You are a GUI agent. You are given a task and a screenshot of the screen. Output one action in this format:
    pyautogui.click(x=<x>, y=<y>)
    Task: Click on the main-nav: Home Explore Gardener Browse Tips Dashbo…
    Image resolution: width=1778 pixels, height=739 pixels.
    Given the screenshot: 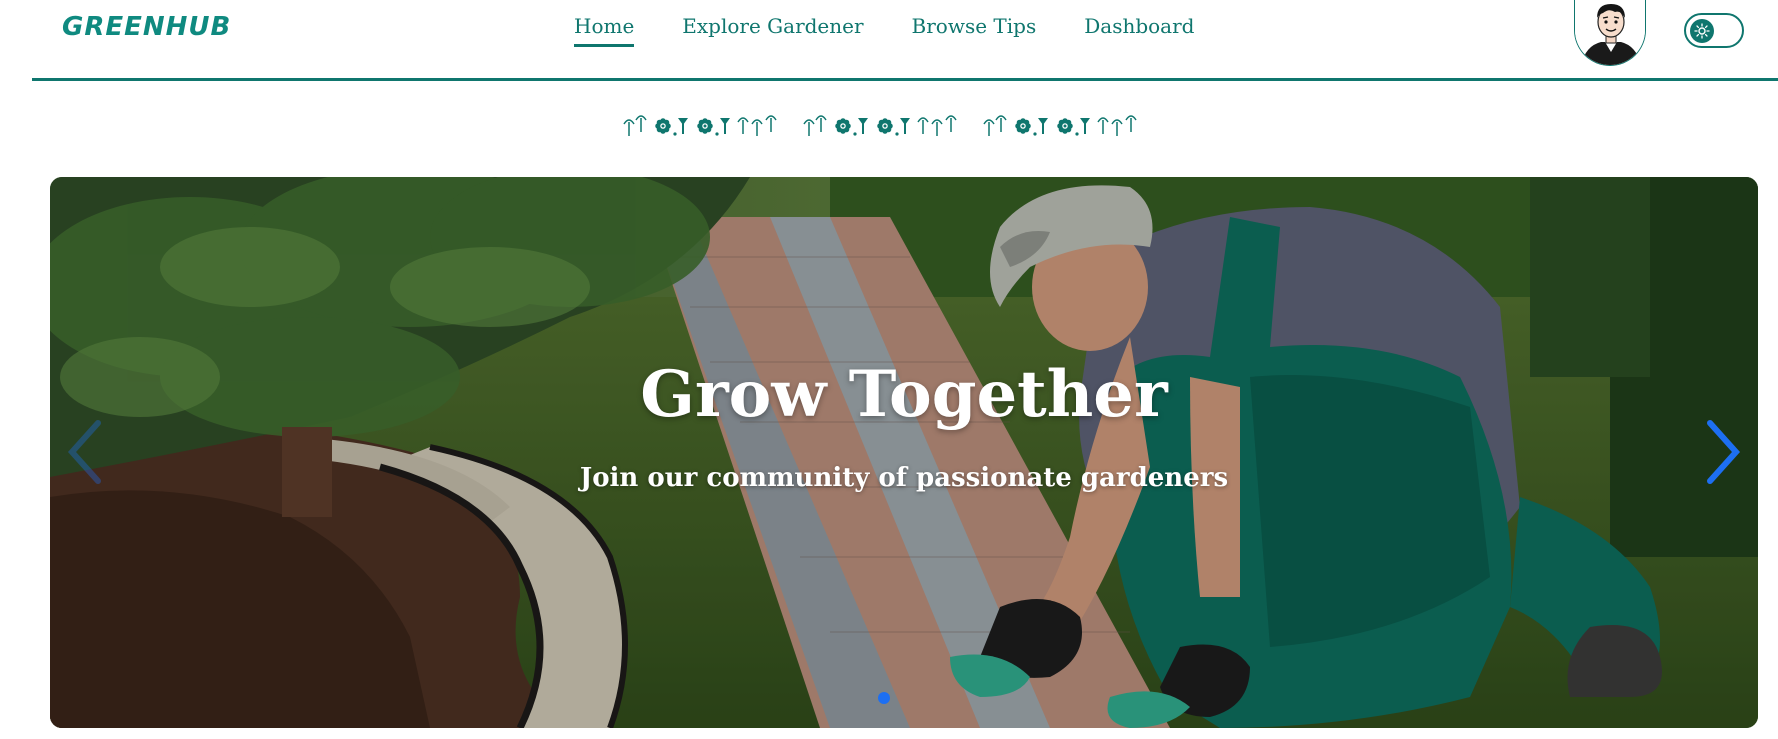 What is the action you would take?
    pyautogui.click(x=908, y=30)
    